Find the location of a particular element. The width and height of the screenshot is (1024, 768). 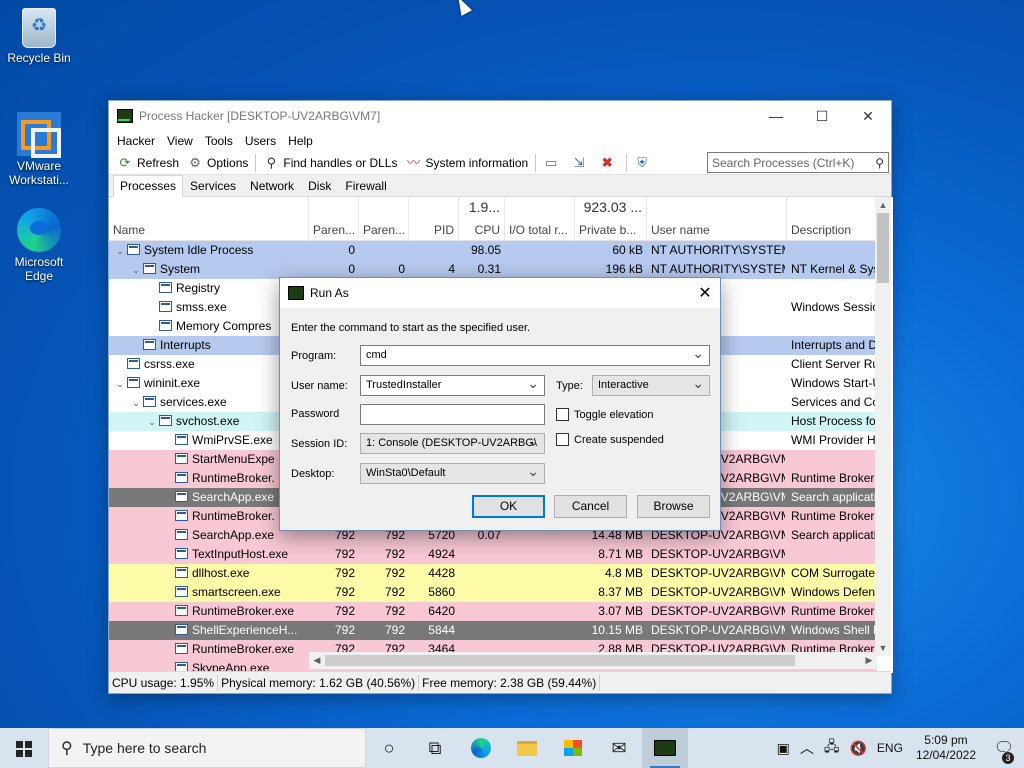

volume-muted-icon: 🔇 is located at coordinates (857, 748).